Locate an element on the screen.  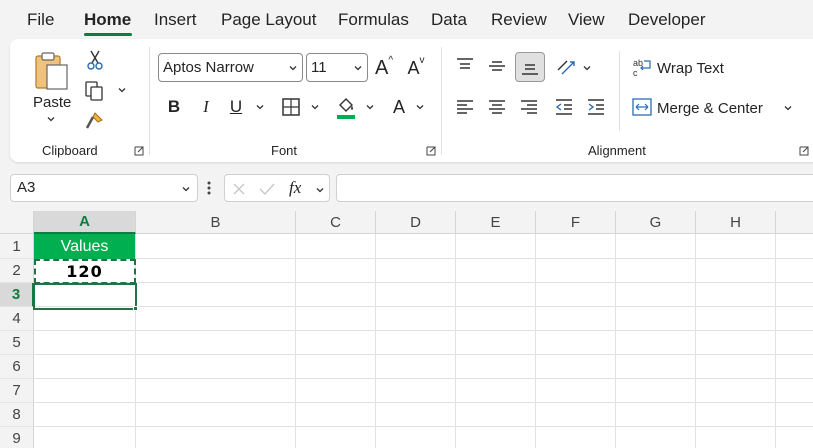
active-tab-indicator is located at coordinates (108, 34).